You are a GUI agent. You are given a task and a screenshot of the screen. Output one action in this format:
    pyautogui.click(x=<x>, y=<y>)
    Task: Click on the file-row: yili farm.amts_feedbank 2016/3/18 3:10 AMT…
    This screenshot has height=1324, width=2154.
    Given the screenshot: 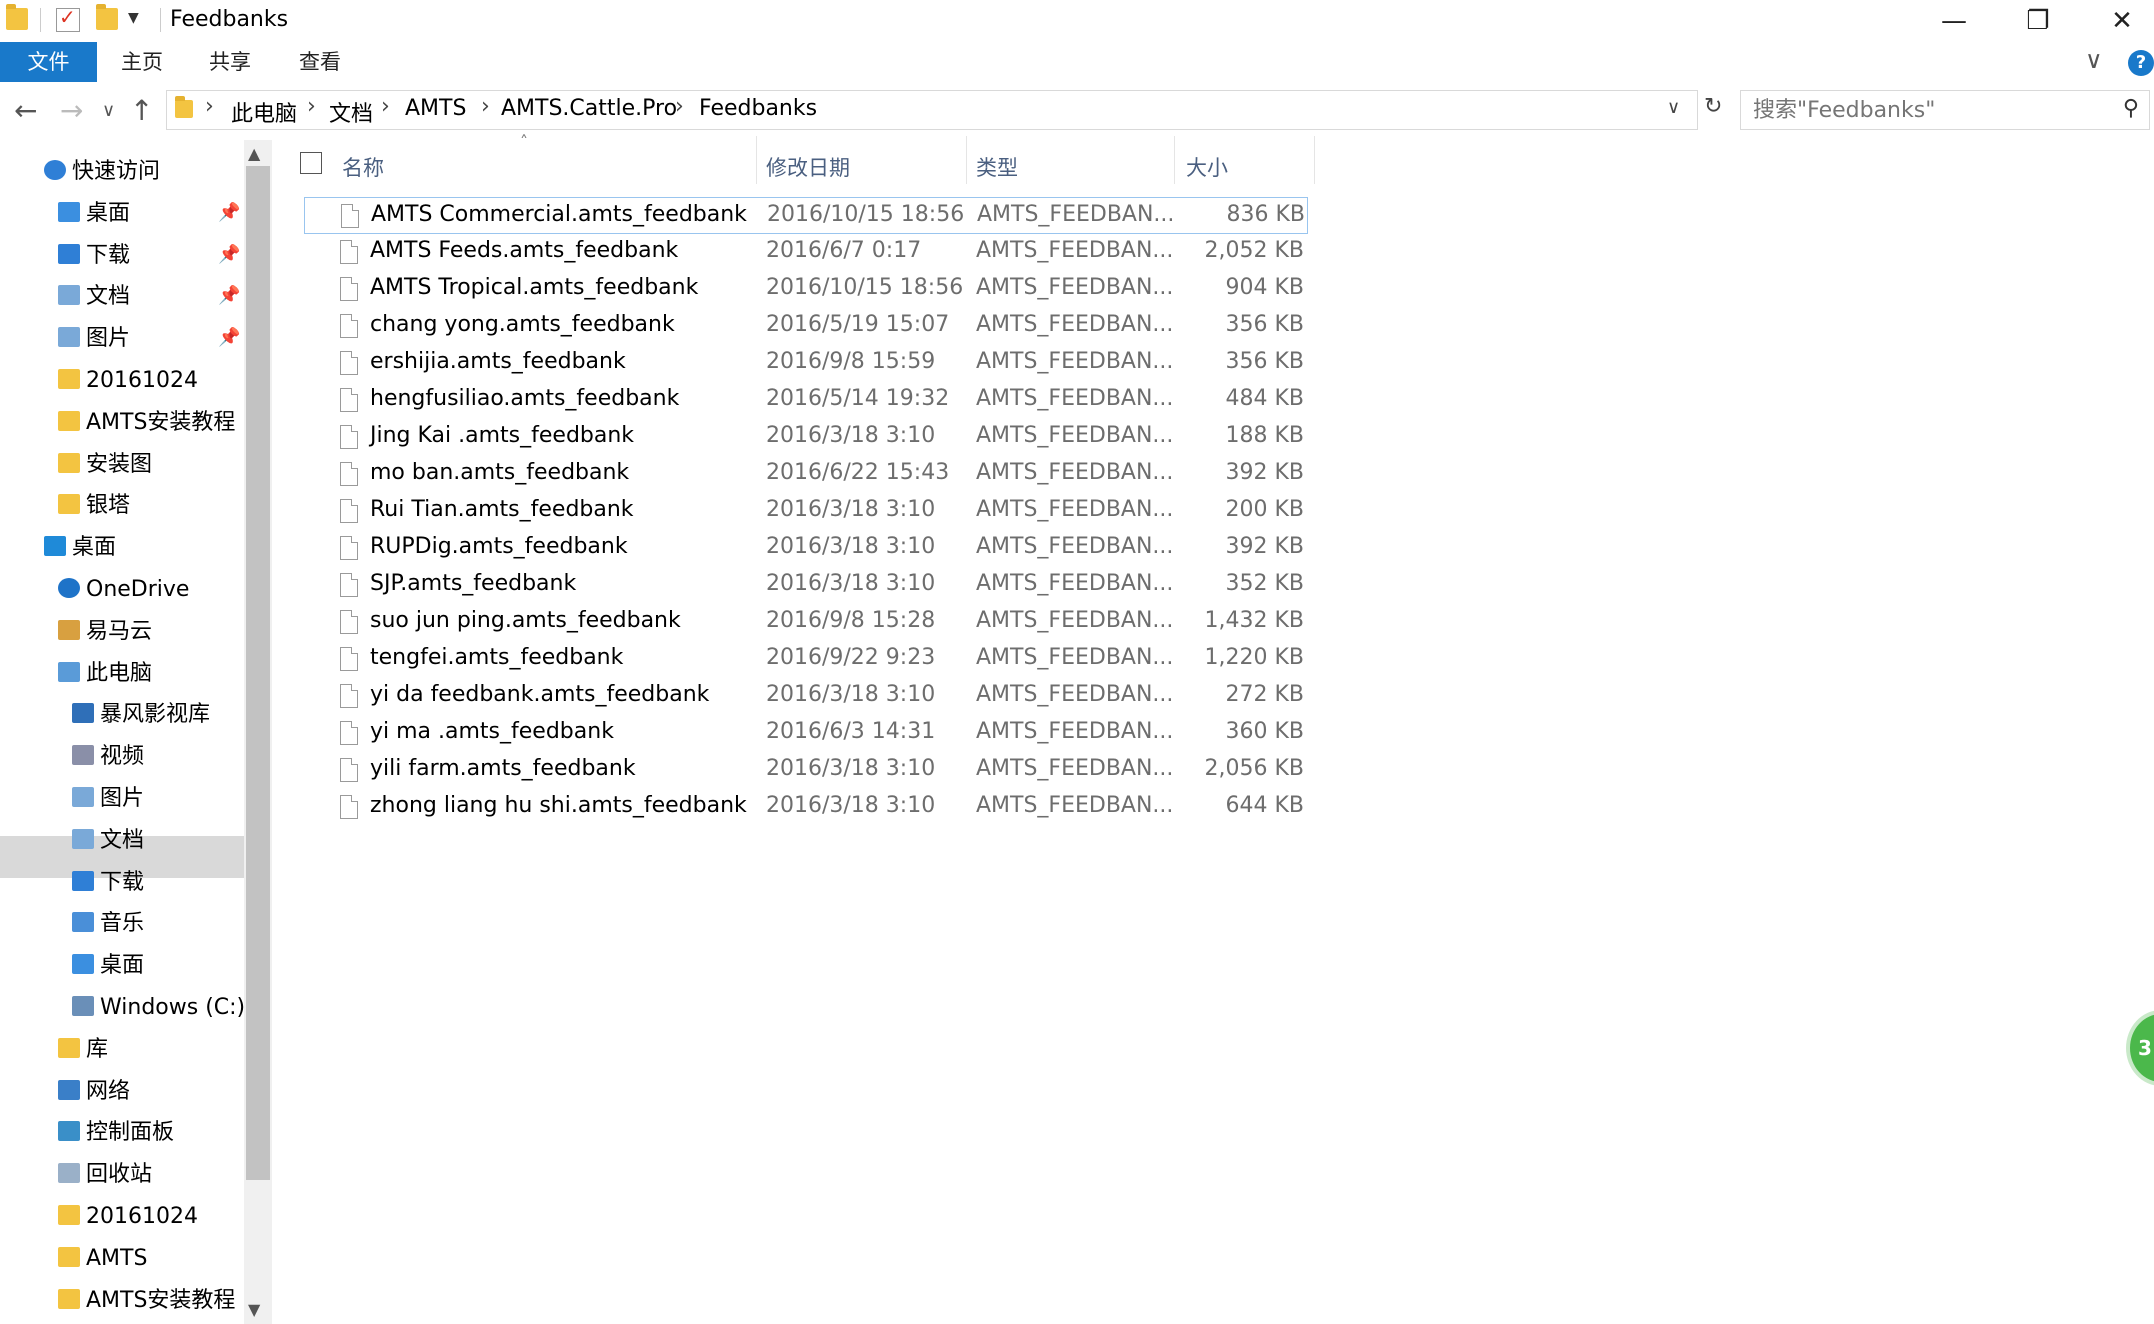 What is the action you would take?
    pyautogui.click(x=806, y=770)
    